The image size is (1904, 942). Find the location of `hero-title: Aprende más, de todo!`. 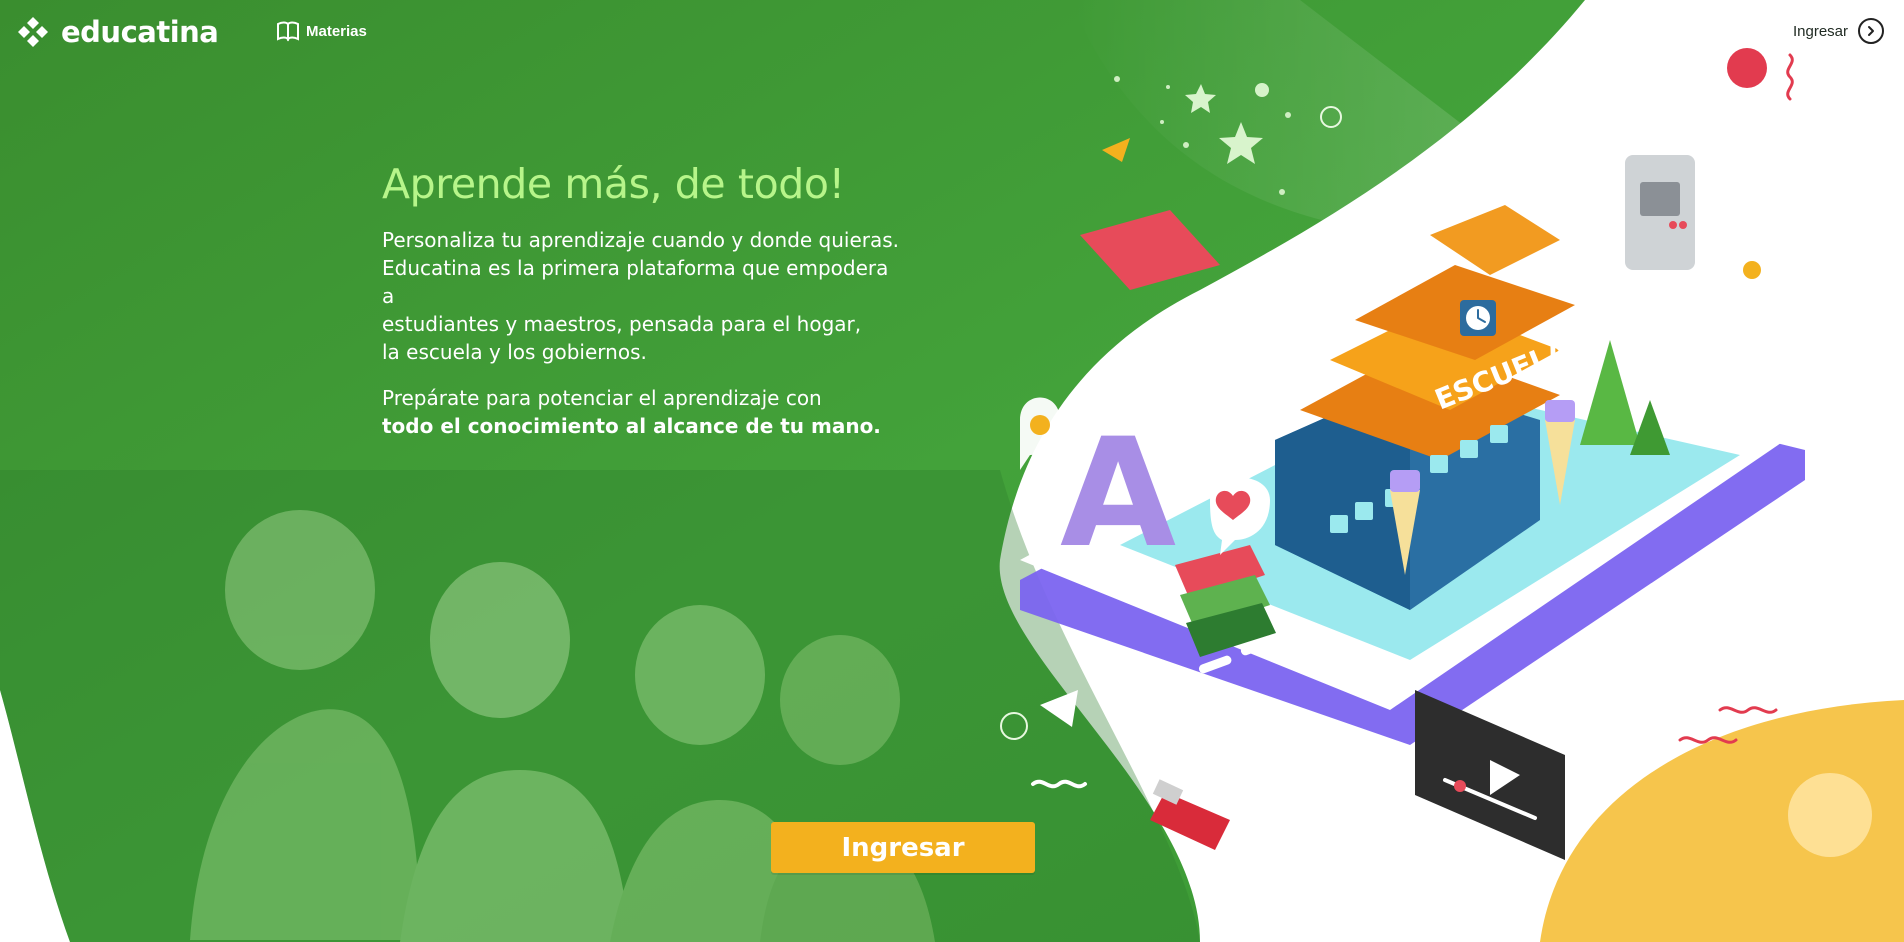

hero-title: Aprende más, de todo! is located at coordinates (613, 184).